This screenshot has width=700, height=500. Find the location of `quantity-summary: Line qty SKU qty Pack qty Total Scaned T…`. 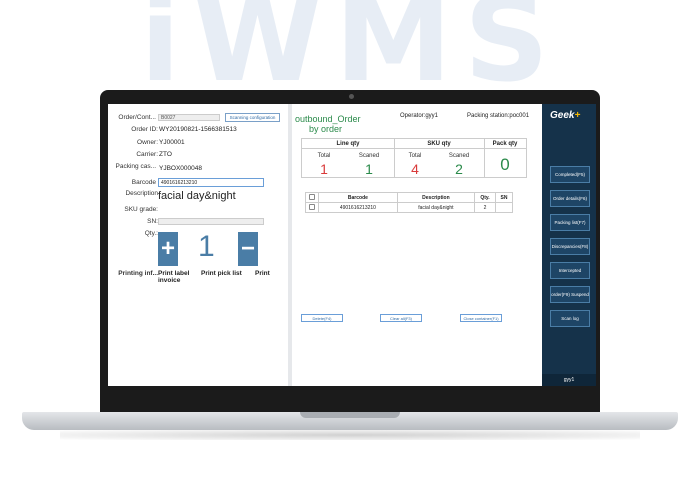

quantity-summary: Line qty SKU qty Pack qty Total Scaned T… is located at coordinates (414, 158).